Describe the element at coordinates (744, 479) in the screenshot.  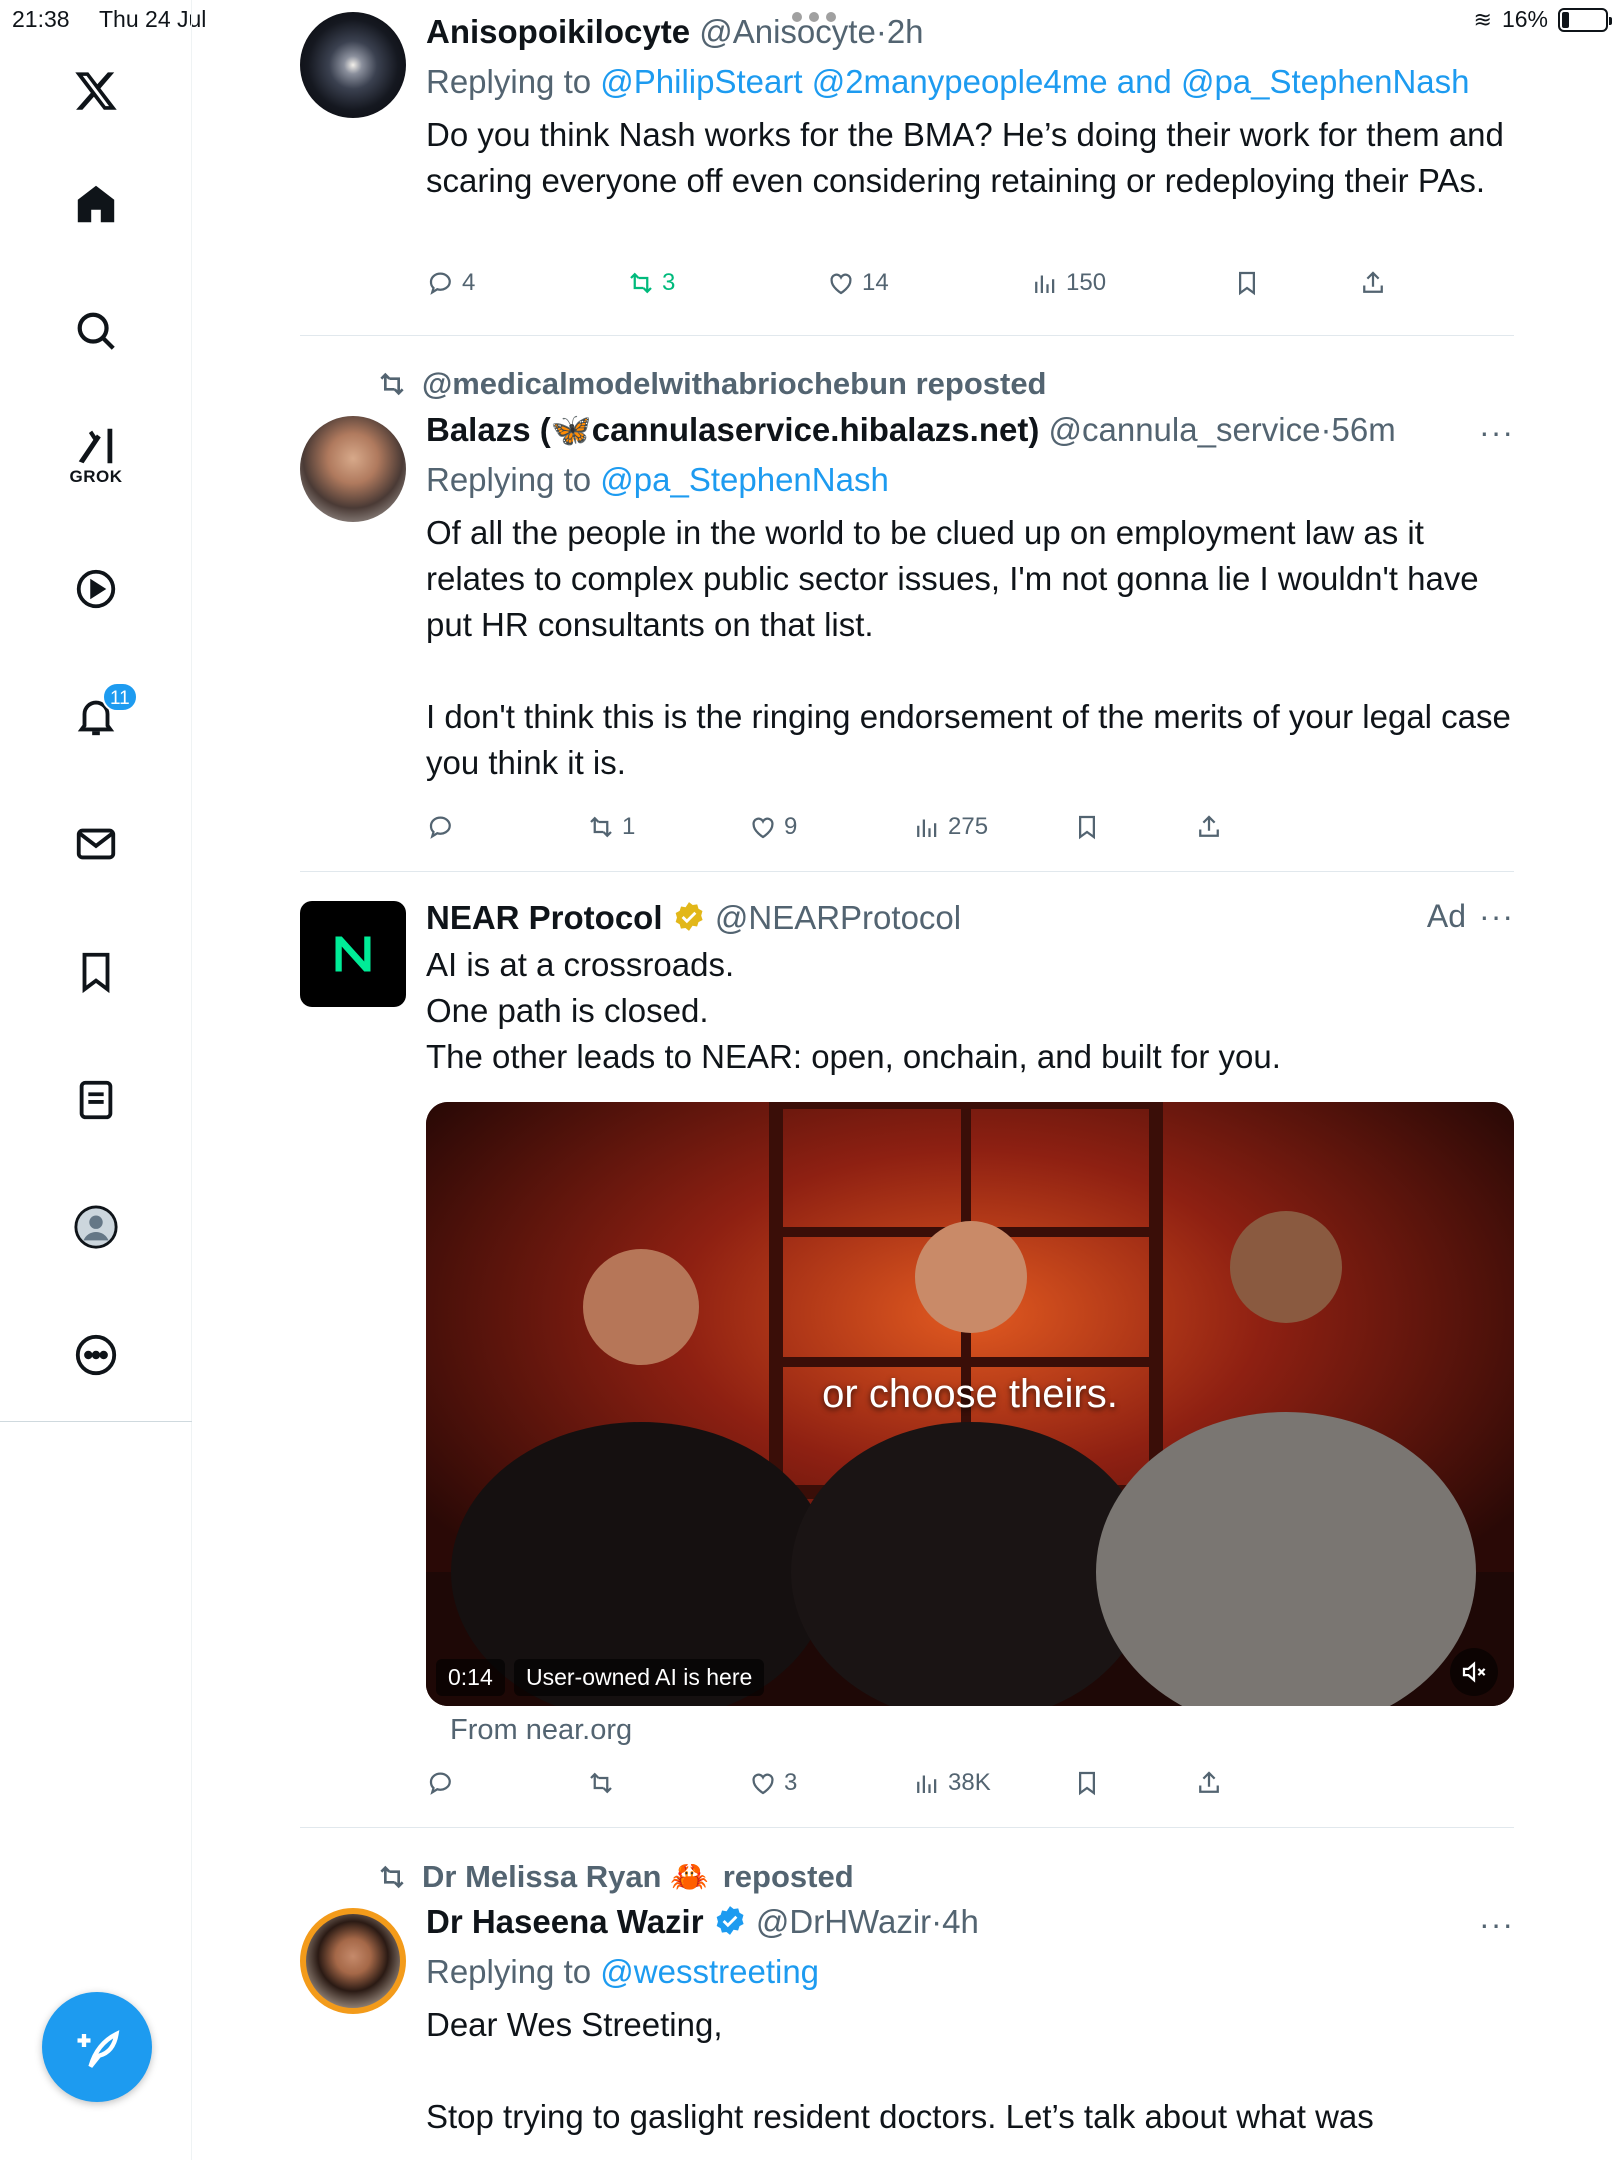
I see `replying-to-link: @pa_StephenNash` at that location.